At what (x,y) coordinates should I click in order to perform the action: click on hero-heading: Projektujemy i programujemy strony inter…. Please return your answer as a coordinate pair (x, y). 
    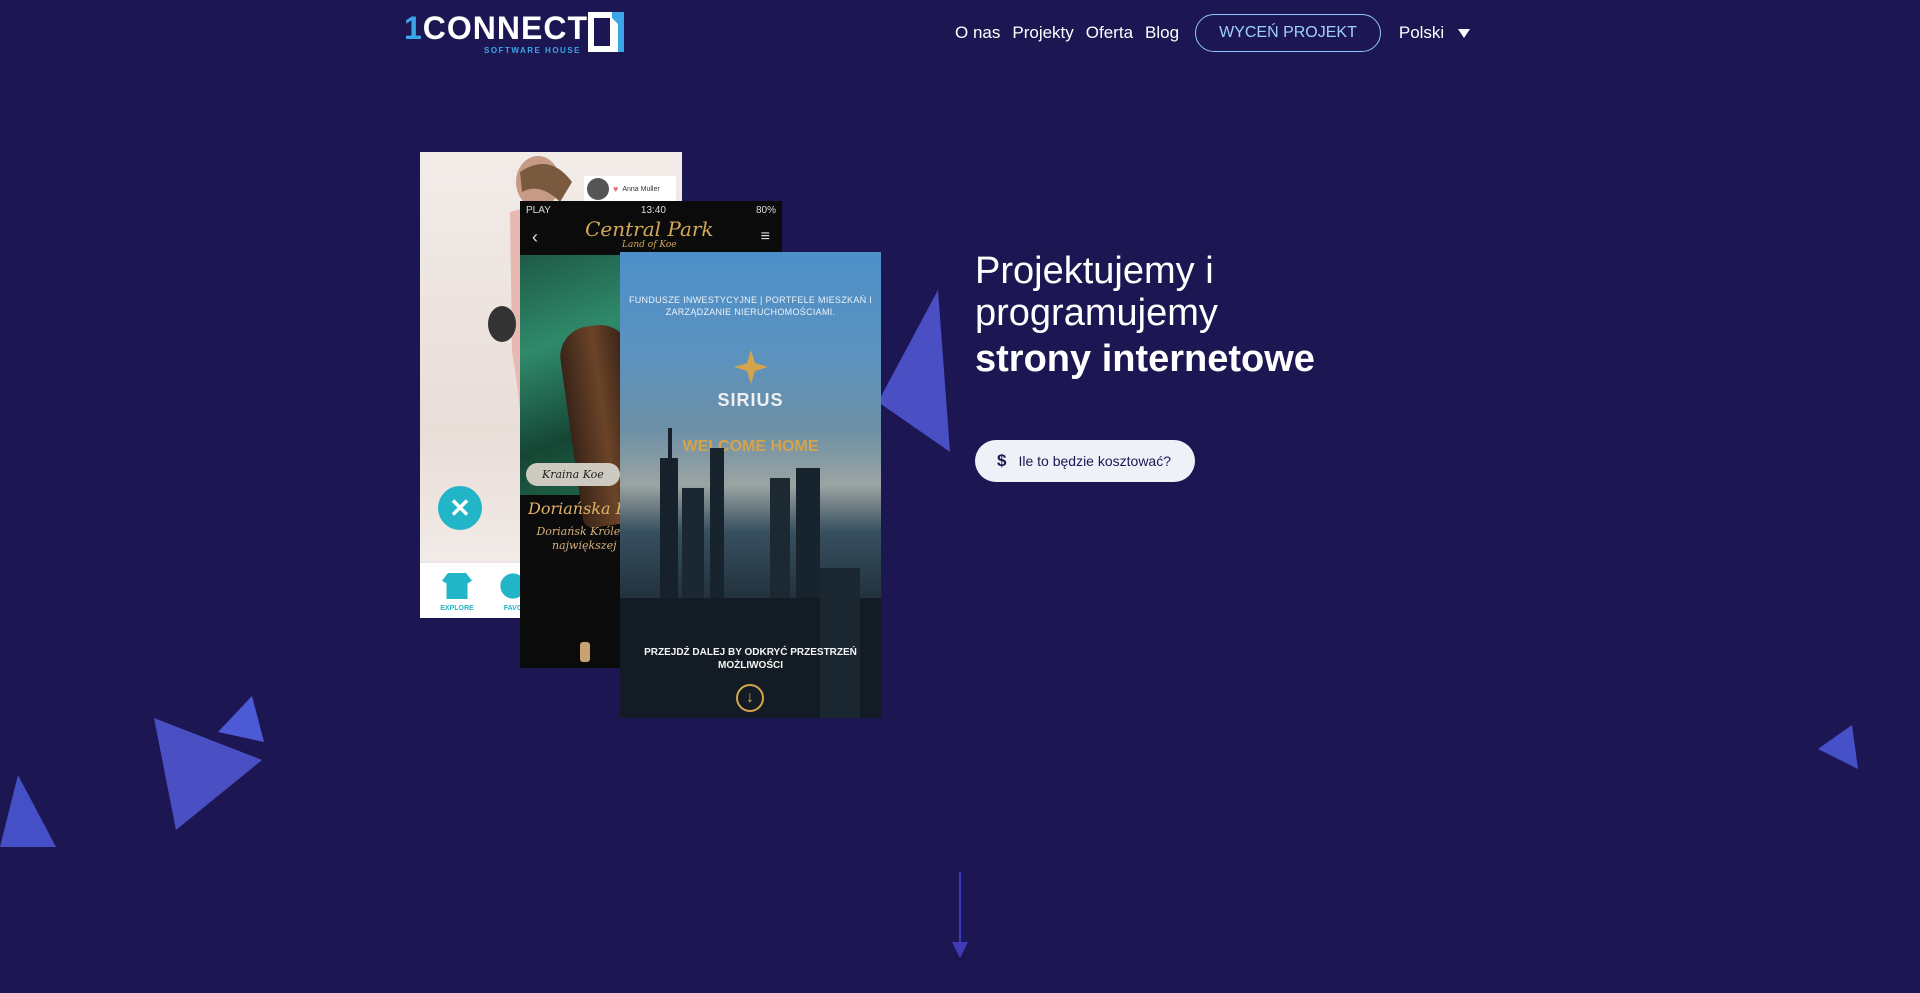
    Looking at the image, I should click on (1145, 315).